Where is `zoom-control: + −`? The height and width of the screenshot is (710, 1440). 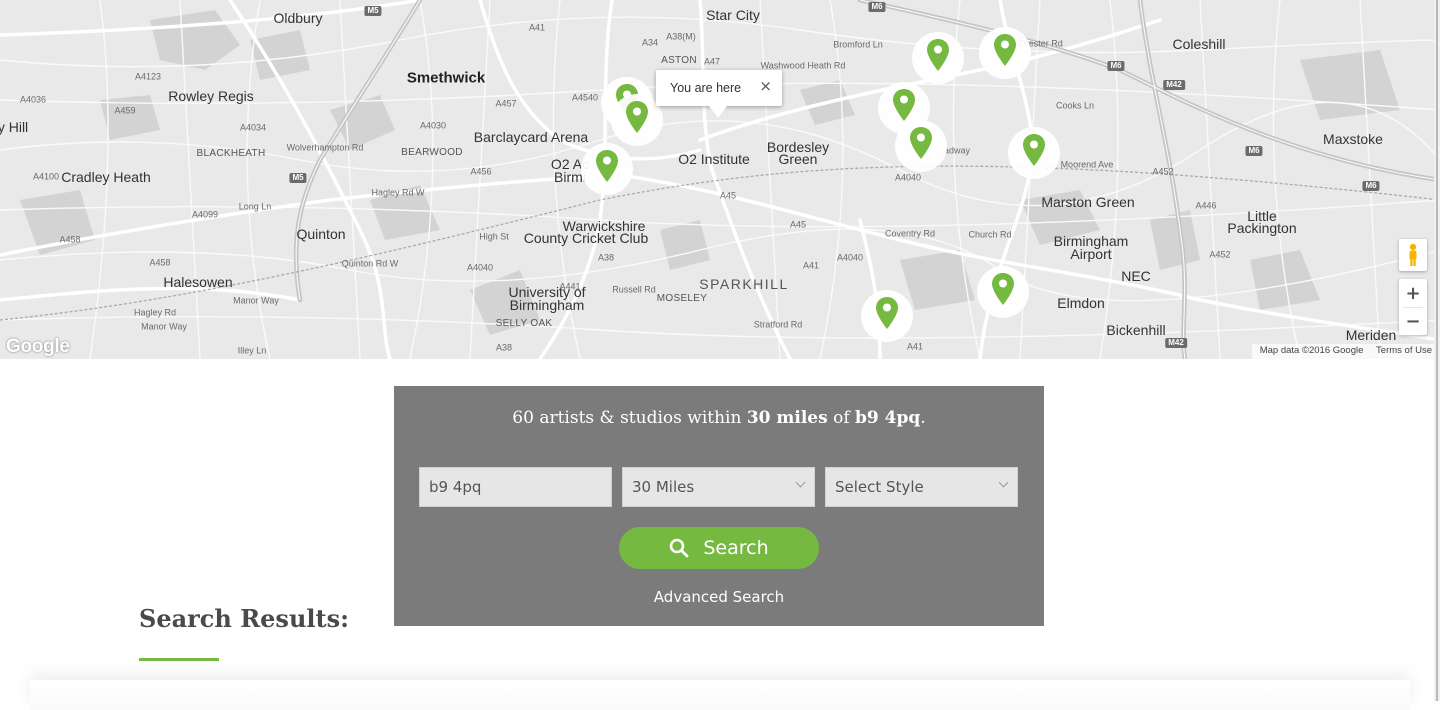
zoom-control: + − is located at coordinates (1413, 307).